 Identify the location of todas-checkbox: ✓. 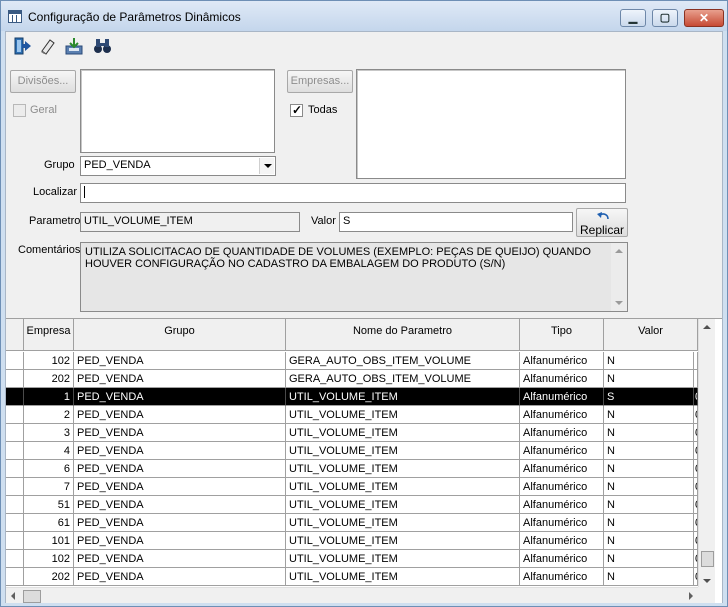
(296, 110).